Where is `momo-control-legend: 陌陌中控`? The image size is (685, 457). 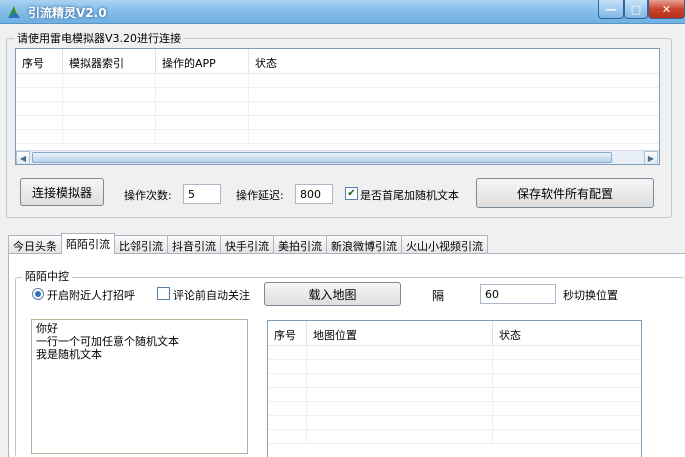 momo-control-legend: 陌陌中控 is located at coordinates (47, 276).